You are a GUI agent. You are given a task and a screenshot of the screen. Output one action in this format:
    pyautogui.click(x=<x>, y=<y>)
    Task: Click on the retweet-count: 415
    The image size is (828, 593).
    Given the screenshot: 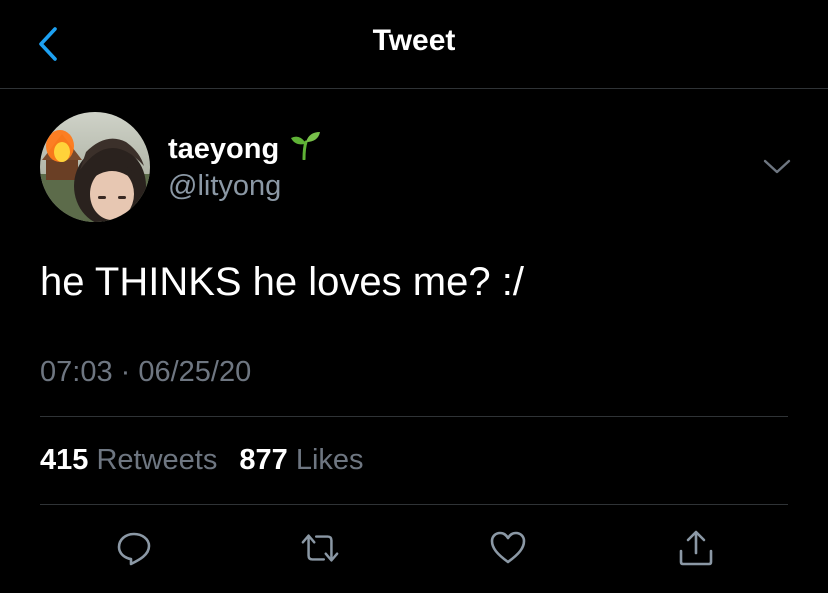 What is the action you would take?
    pyautogui.click(x=64, y=460)
    